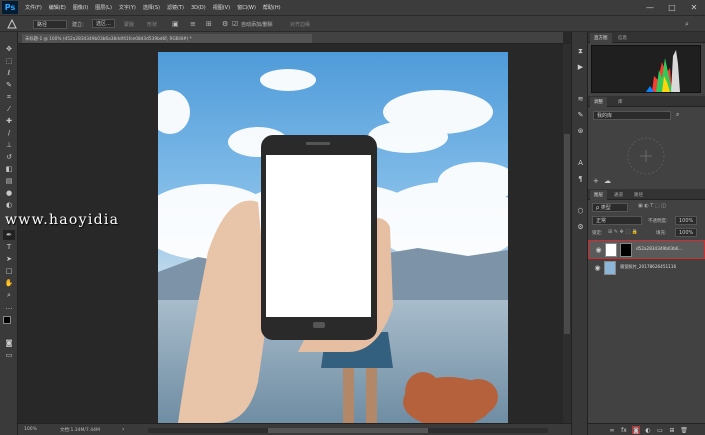 The image size is (705, 435). I want to click on menu-type: 文字(Y), so click(127, 7).